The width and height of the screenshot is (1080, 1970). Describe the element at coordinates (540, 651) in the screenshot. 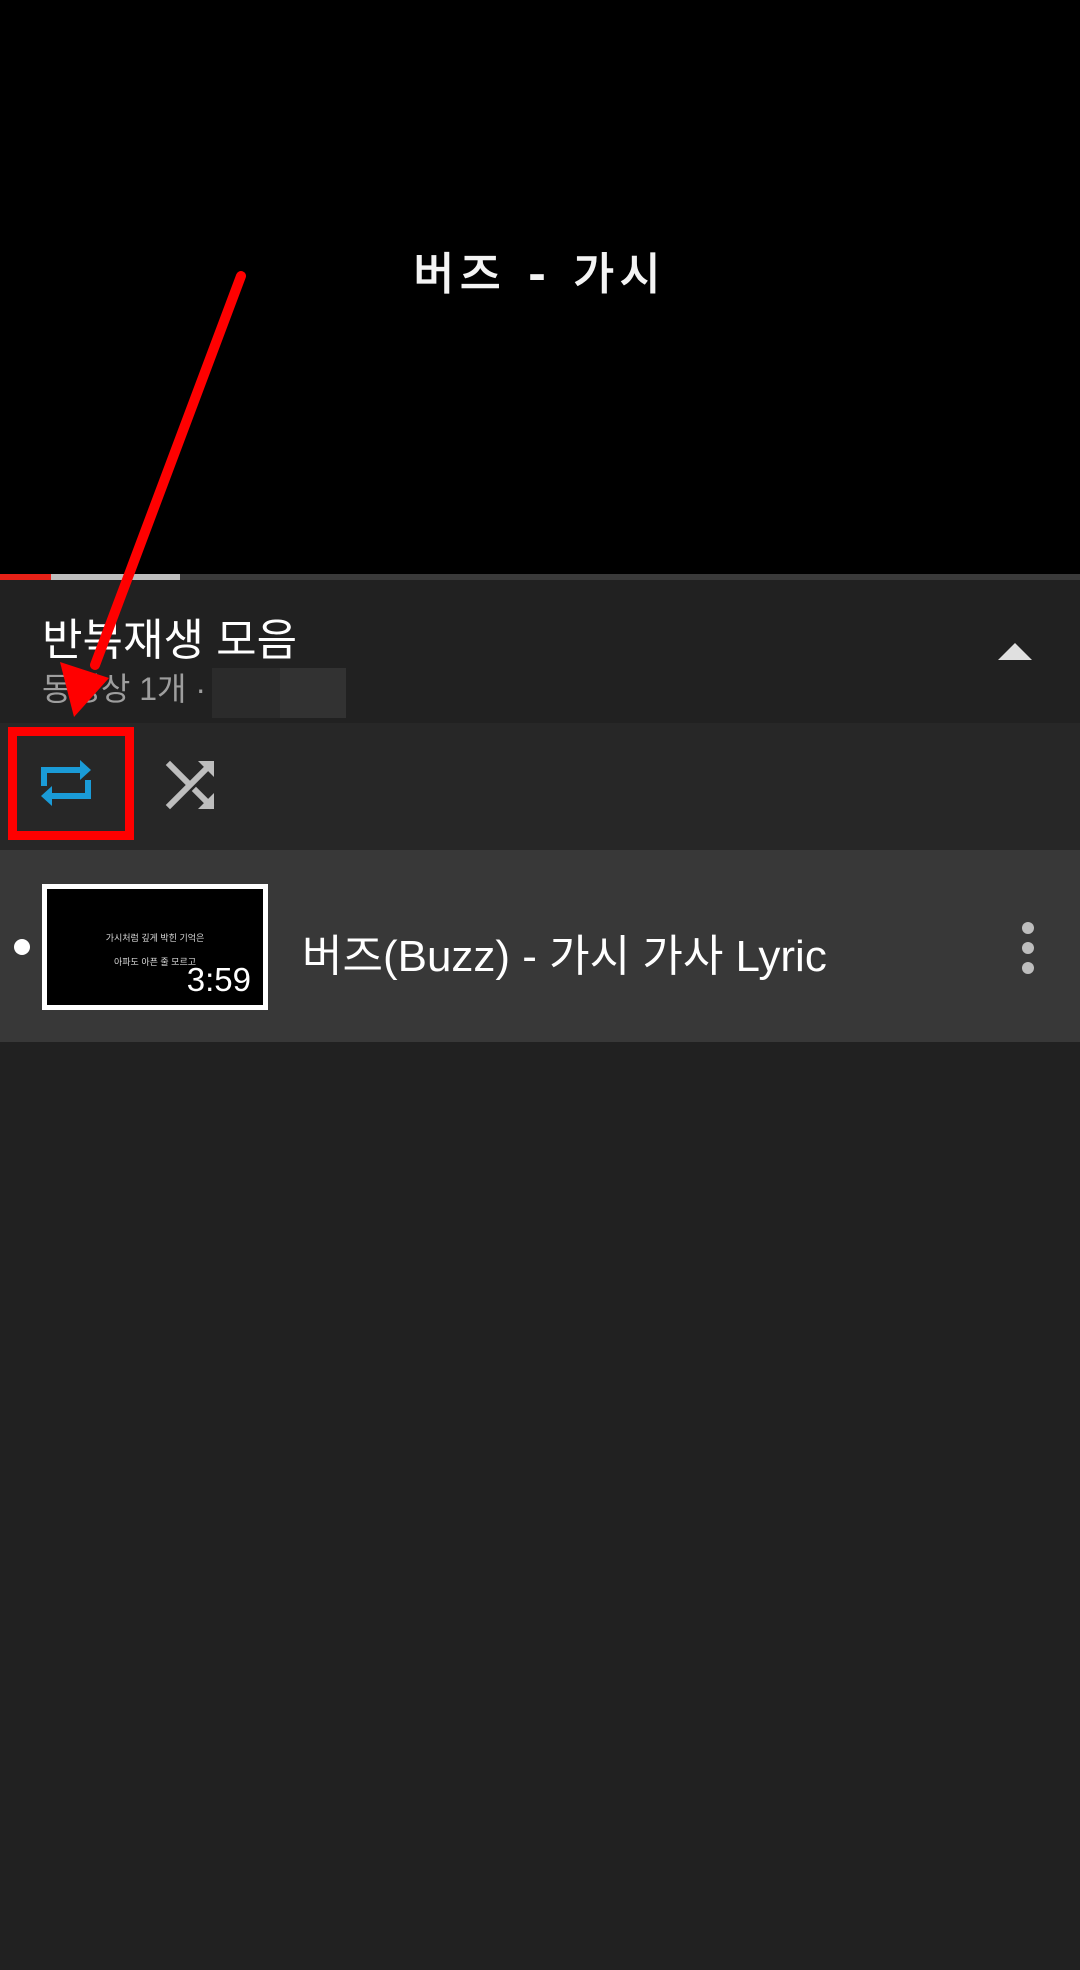

I see `playlist-header: 반복재생 모음 동영상 1개 ·` at that location.